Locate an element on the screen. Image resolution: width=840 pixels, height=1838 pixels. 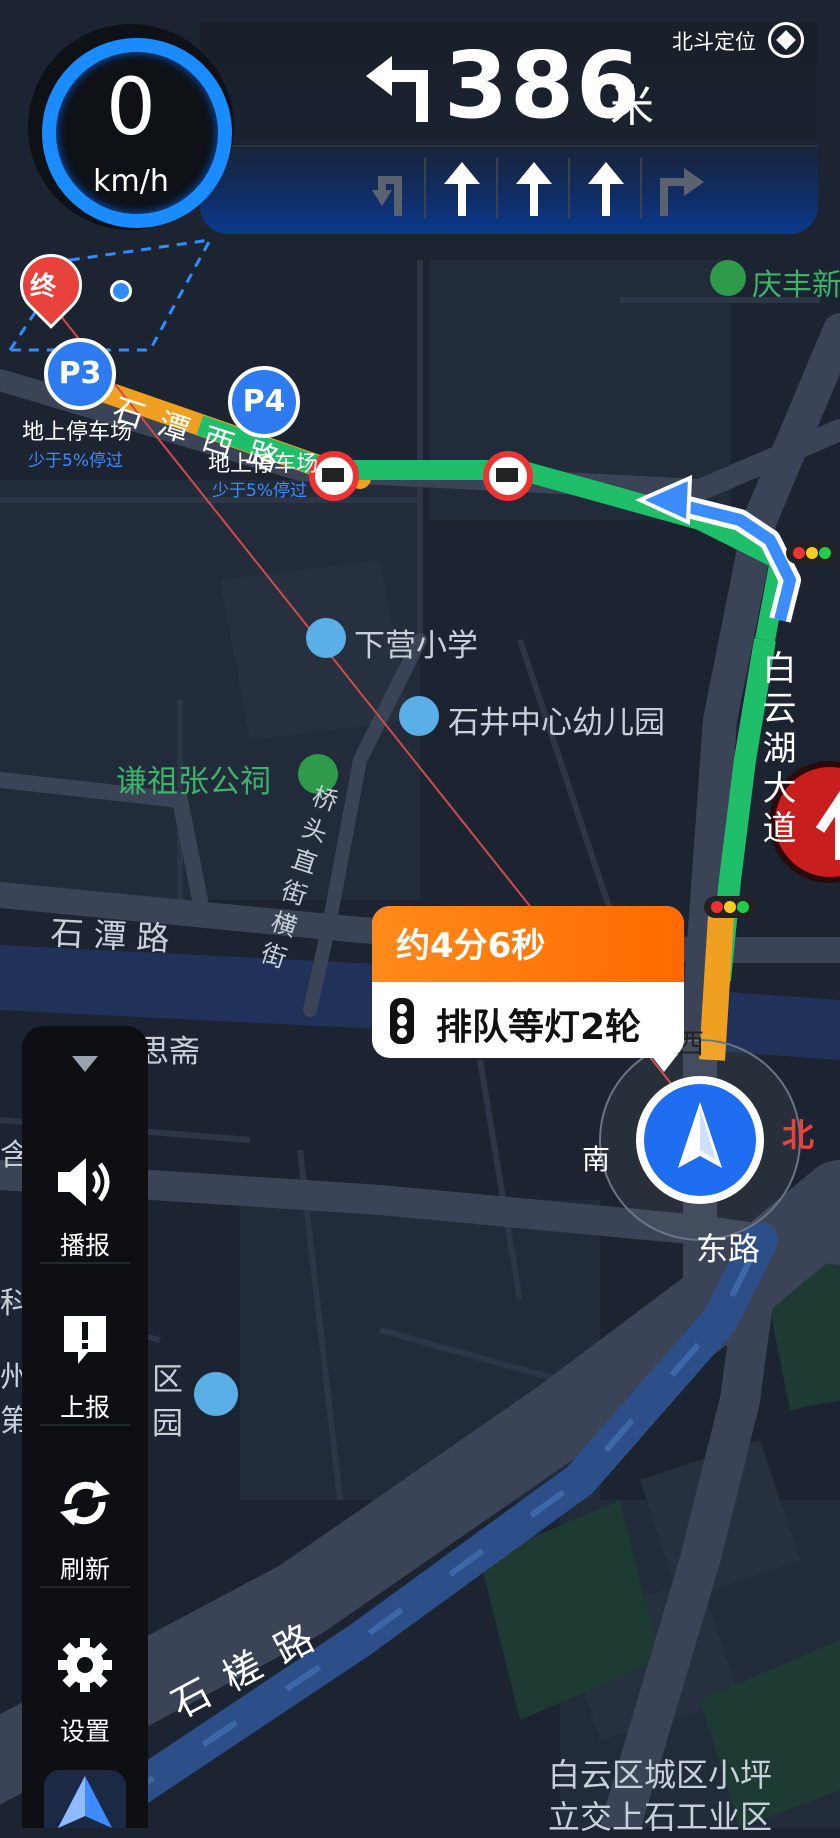
speed-value: 0 is located at coordinates (131, 108).